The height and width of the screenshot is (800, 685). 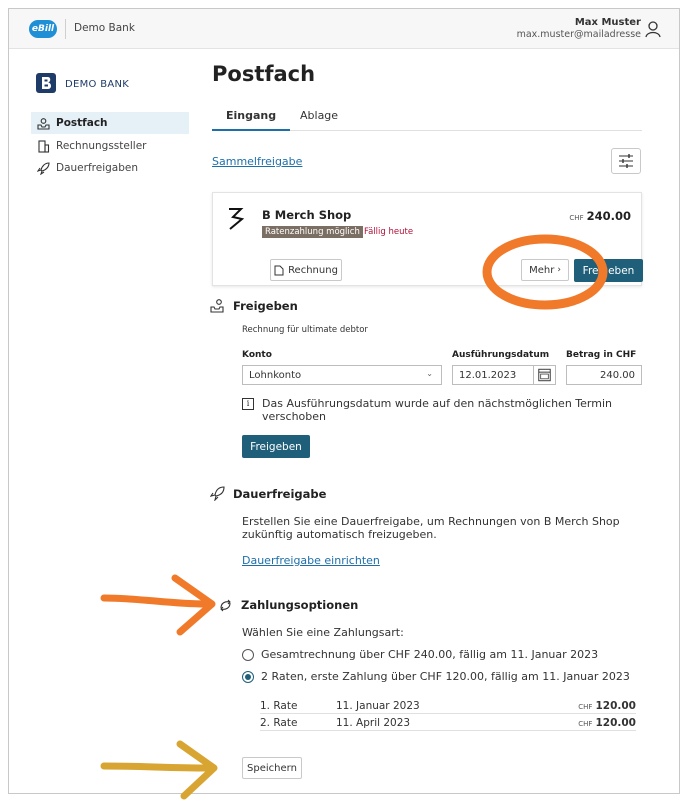 What do you see at coordinates (653, 29) in the screenshot?
I see `user-icon` at bounding box center [653, 29].